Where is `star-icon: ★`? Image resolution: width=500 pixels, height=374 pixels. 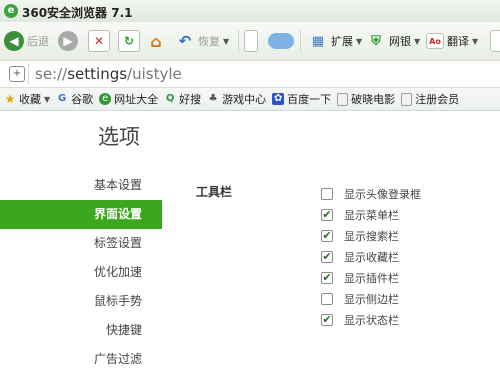
star-icon: ★ is located at coordinates (10, 99).